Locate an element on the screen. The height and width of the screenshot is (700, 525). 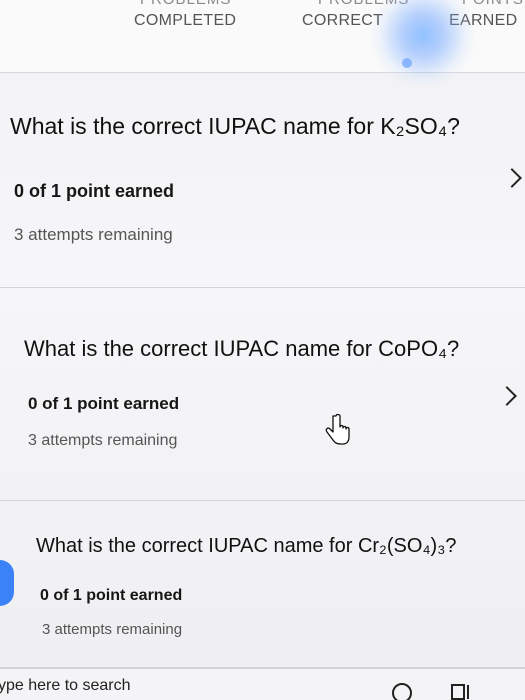
header-completed: COMPLETED is located at coordinates (185, 20).